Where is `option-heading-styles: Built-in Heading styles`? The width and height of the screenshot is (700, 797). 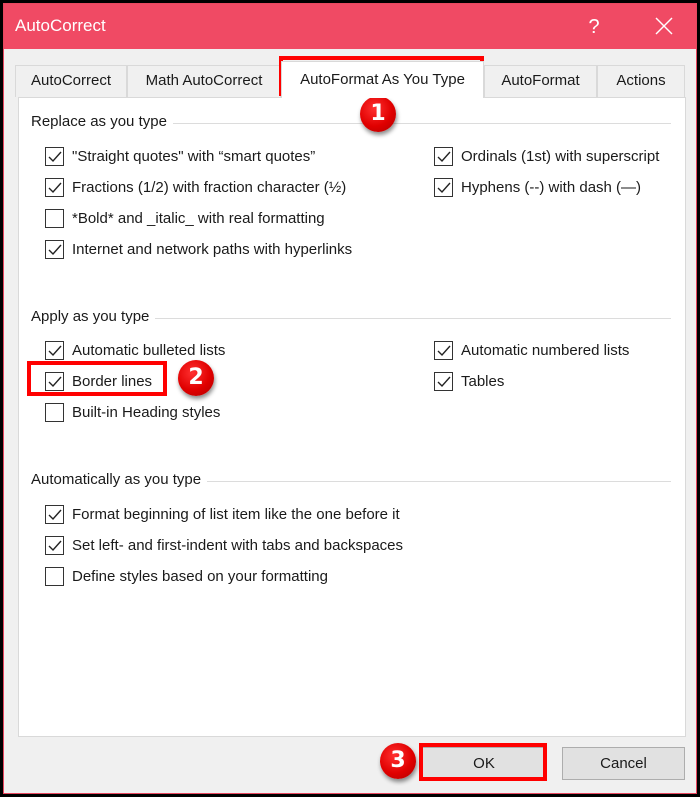
option-heading-styles: Built-in Heading styles is located at coordinates (132, 412).